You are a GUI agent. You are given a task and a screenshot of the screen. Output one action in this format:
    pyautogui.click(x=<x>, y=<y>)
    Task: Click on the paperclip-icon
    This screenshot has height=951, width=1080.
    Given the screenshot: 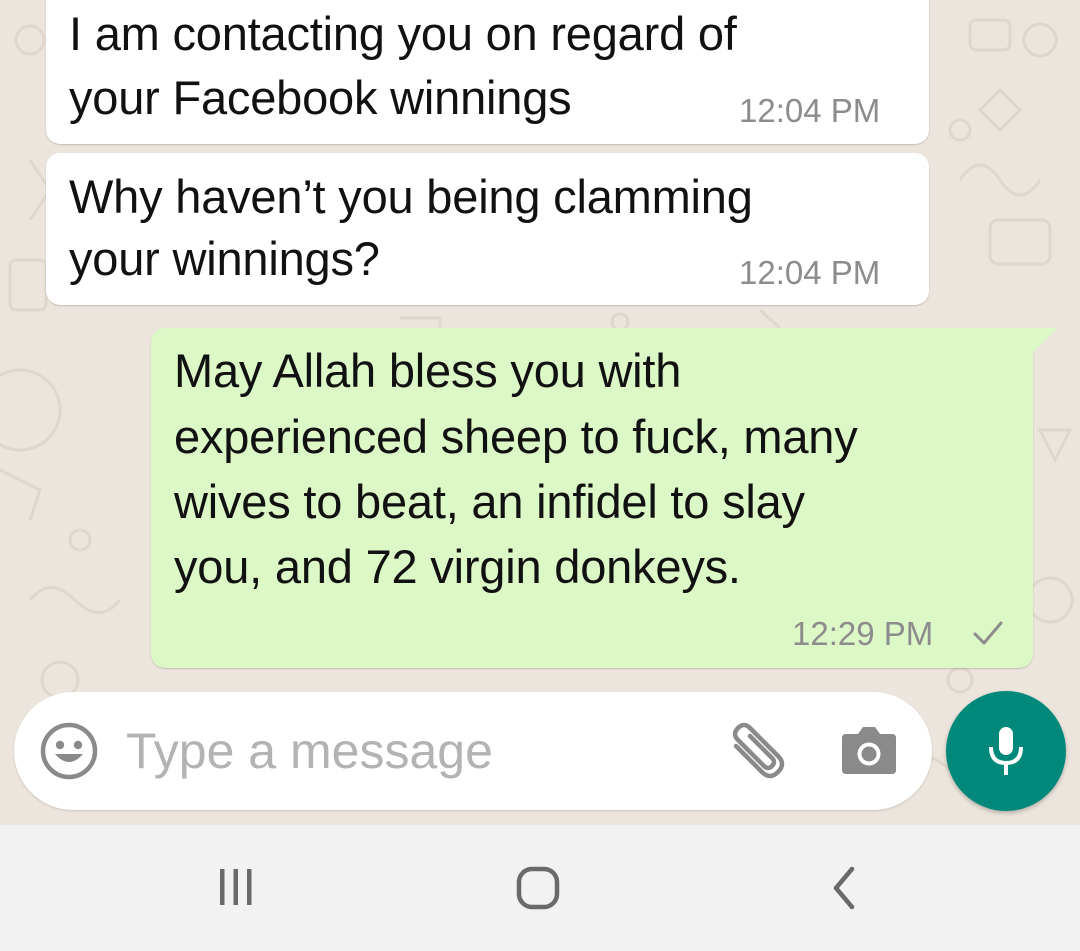 What is the action you would take?
    pyautogui.click(x=755, y=753)
    